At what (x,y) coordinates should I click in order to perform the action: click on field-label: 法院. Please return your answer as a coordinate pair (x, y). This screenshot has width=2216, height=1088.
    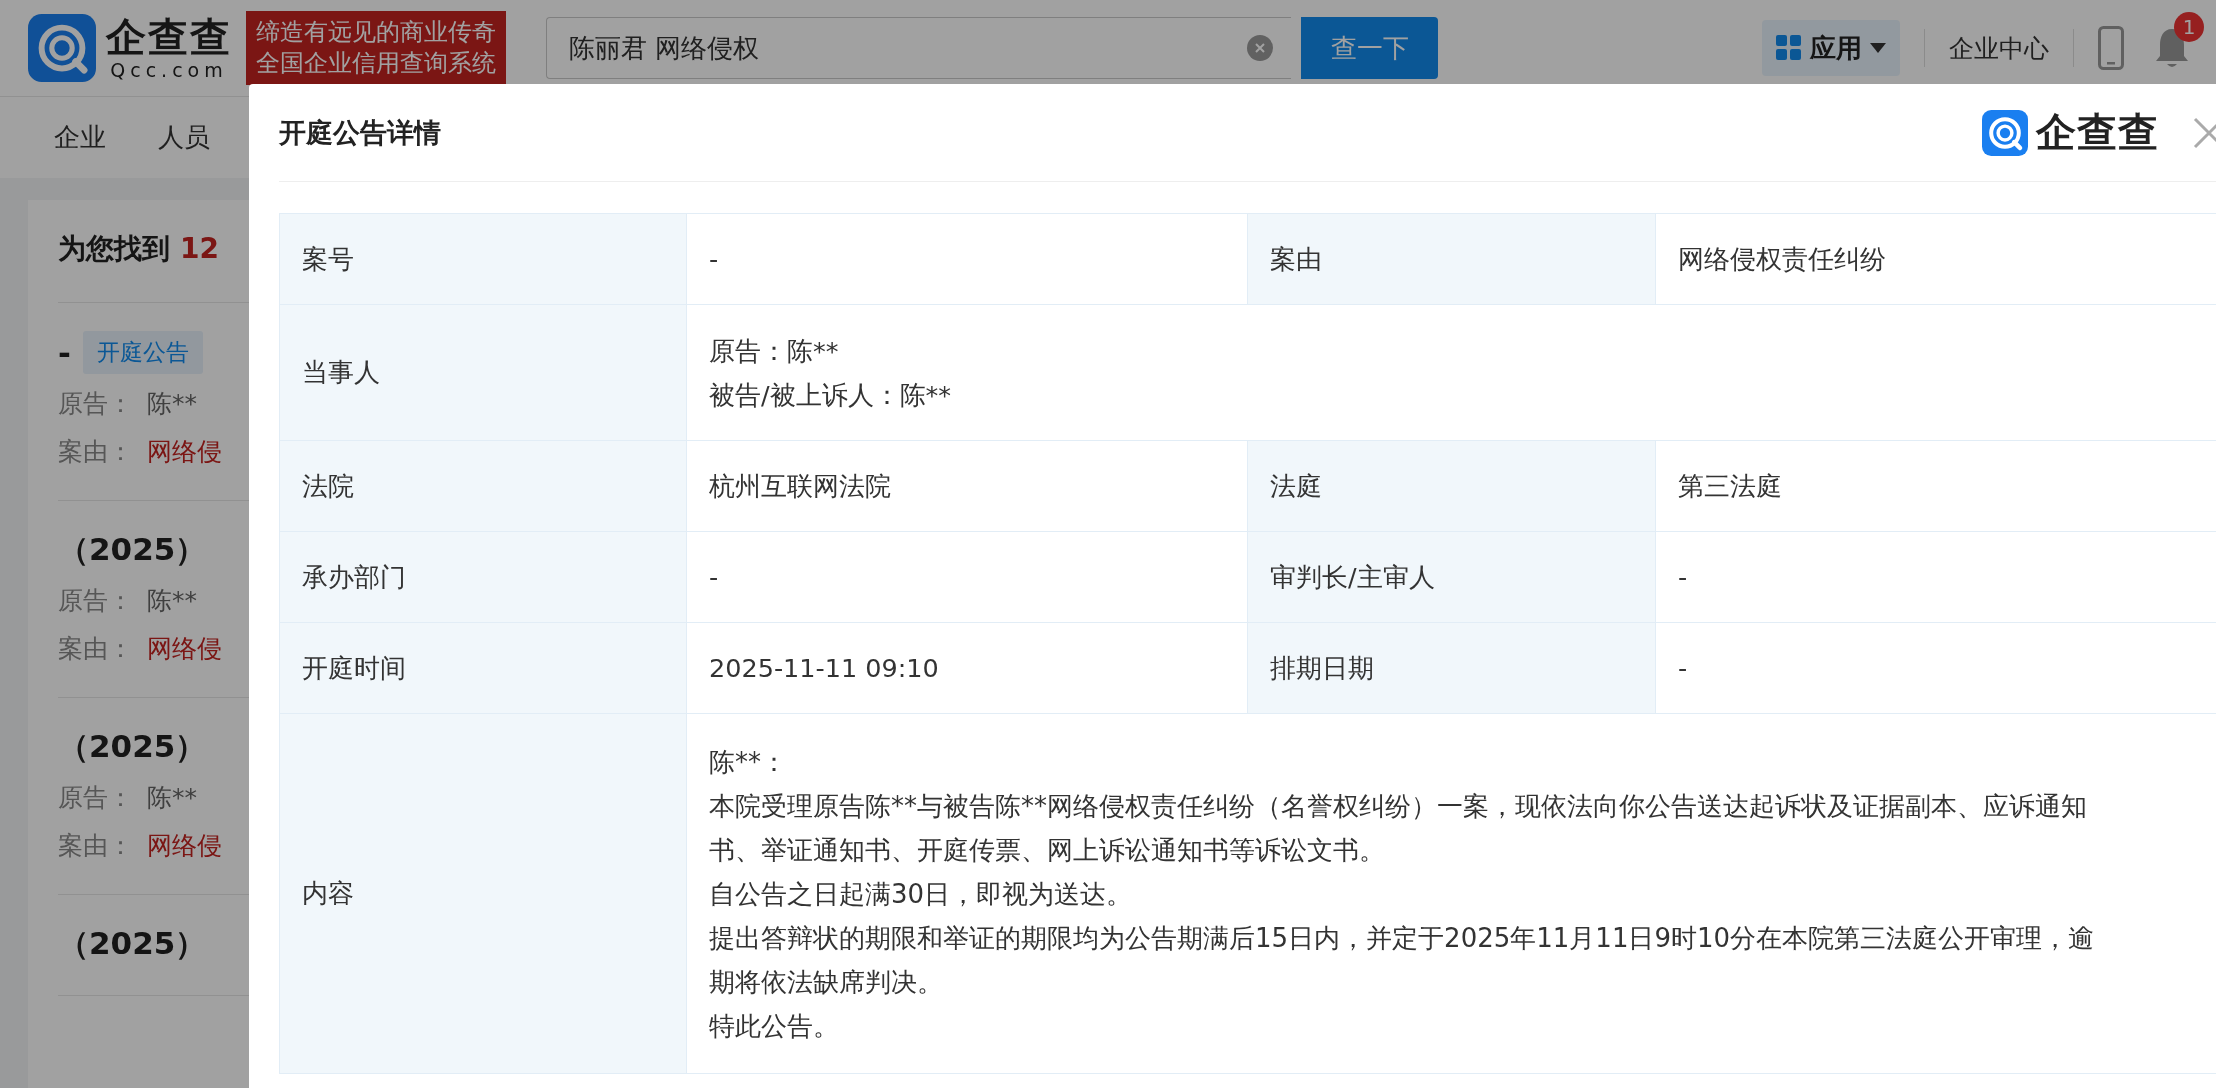
    Looking at the image, I should click on (483, 486).